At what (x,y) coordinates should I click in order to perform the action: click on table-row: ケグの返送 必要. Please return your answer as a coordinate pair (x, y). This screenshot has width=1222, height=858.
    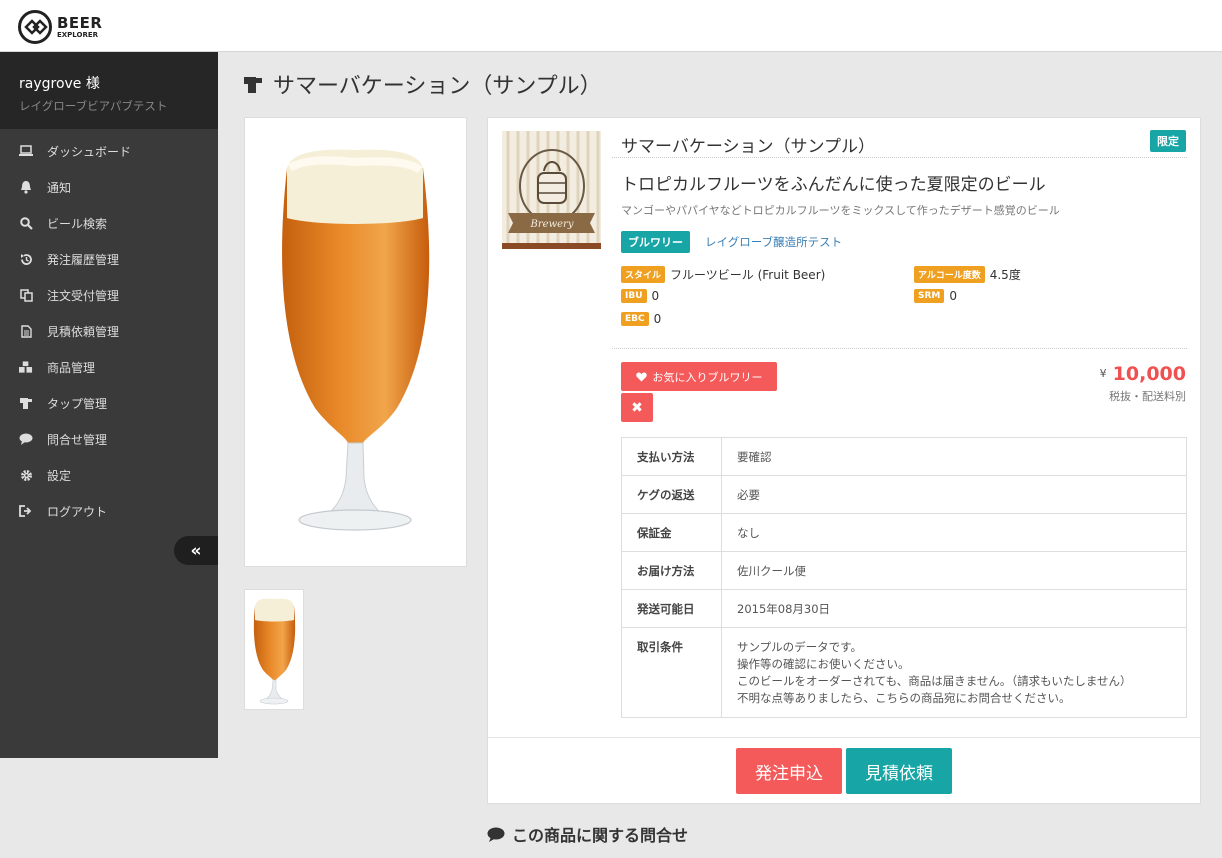
    Looking at the image, I should click on (904, 494).